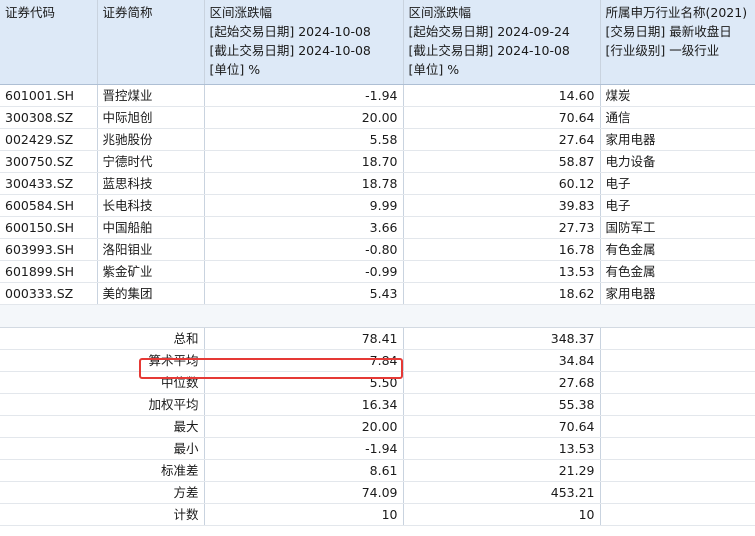 The height and width of the screenshot is (536, 755). What do you see at coordinates (151, 161) in the screenshot?
I see `cell-name: 宁德时代` at bounding box center [151, 161].